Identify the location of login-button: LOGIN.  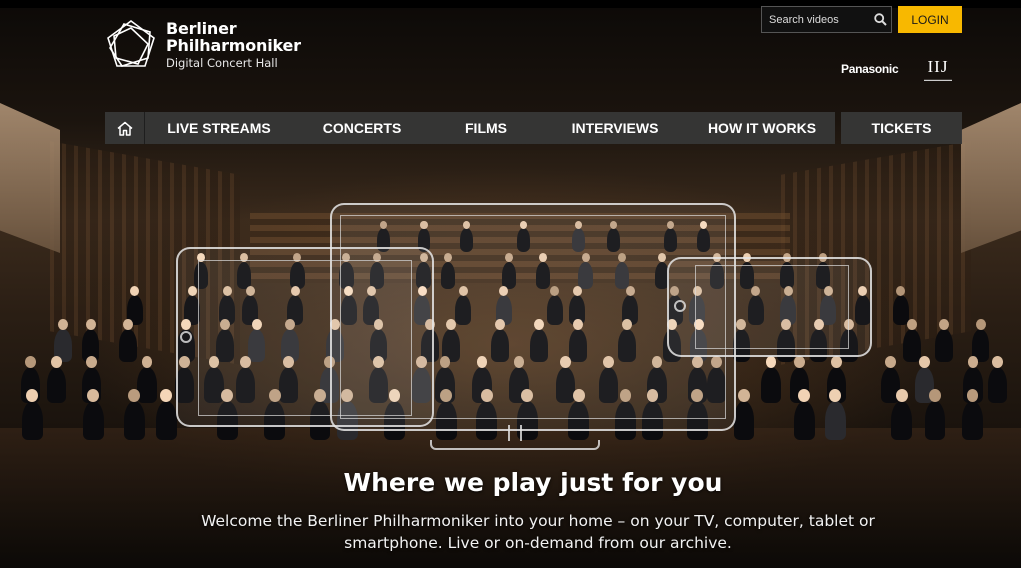
(930, 19).